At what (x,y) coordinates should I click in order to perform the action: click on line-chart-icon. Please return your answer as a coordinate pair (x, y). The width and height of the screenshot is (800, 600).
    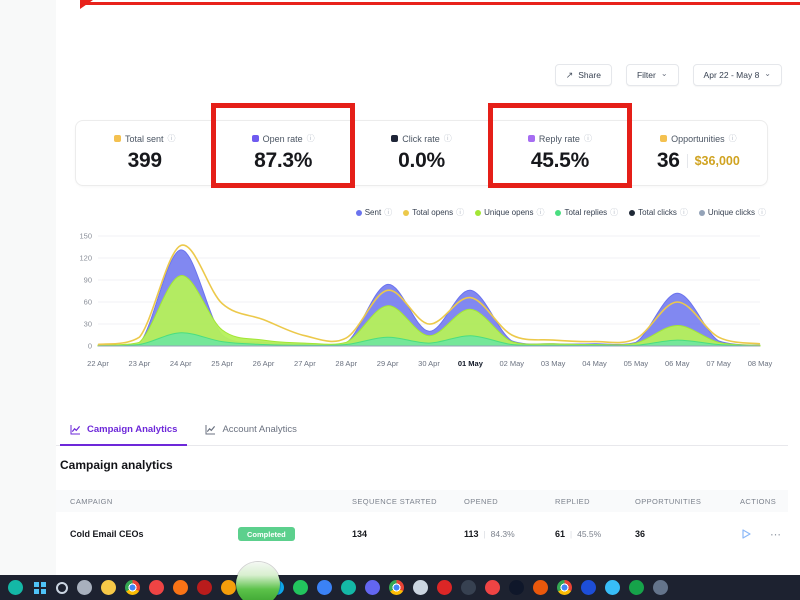
    Looking at the image, I should click on (210, 430).